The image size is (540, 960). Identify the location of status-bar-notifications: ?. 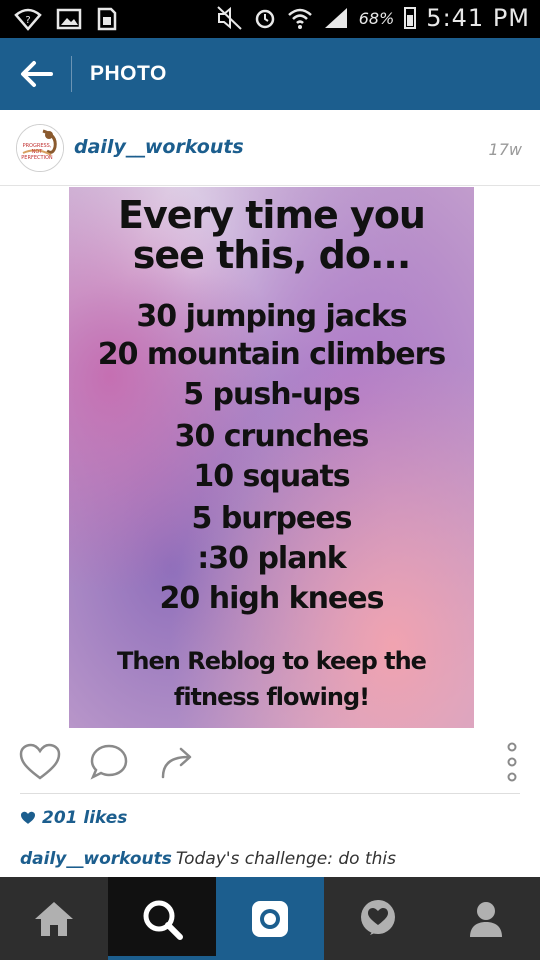
(66, 19).